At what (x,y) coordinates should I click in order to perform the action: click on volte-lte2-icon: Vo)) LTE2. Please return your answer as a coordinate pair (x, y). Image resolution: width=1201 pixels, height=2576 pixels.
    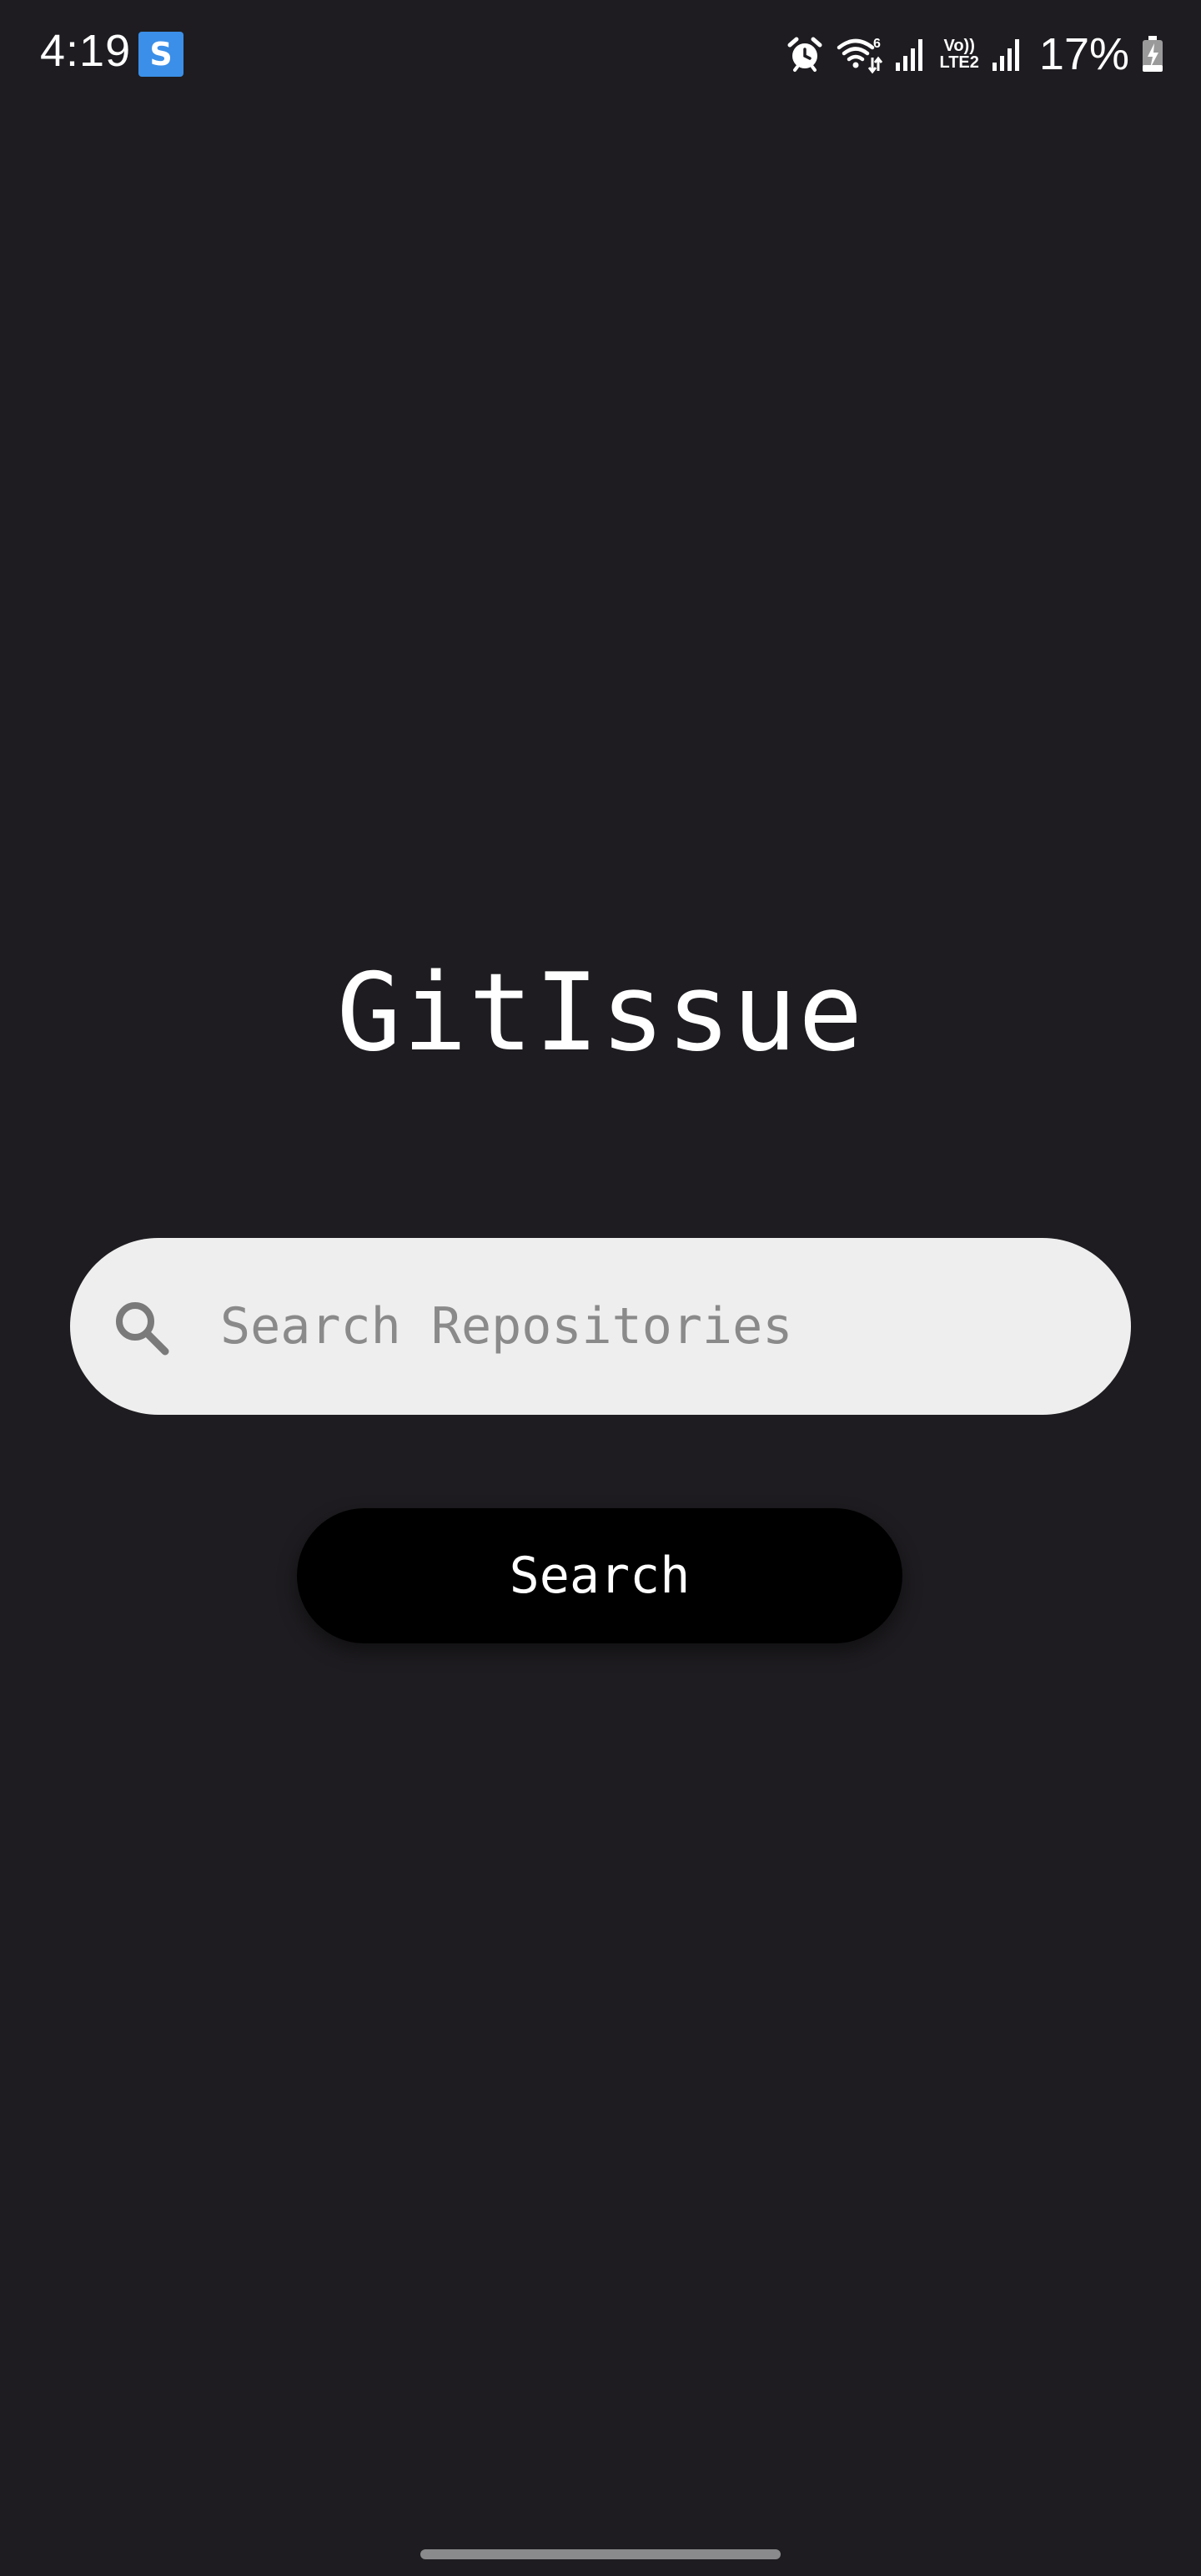
    Looking at the image, I should click on (959, 54).